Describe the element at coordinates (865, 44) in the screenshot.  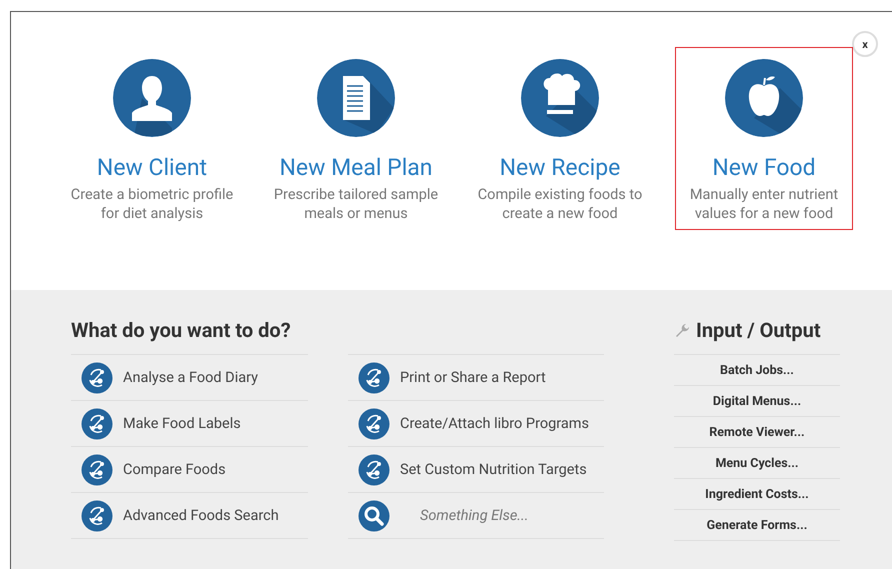
I see `close-button: x` at that location.